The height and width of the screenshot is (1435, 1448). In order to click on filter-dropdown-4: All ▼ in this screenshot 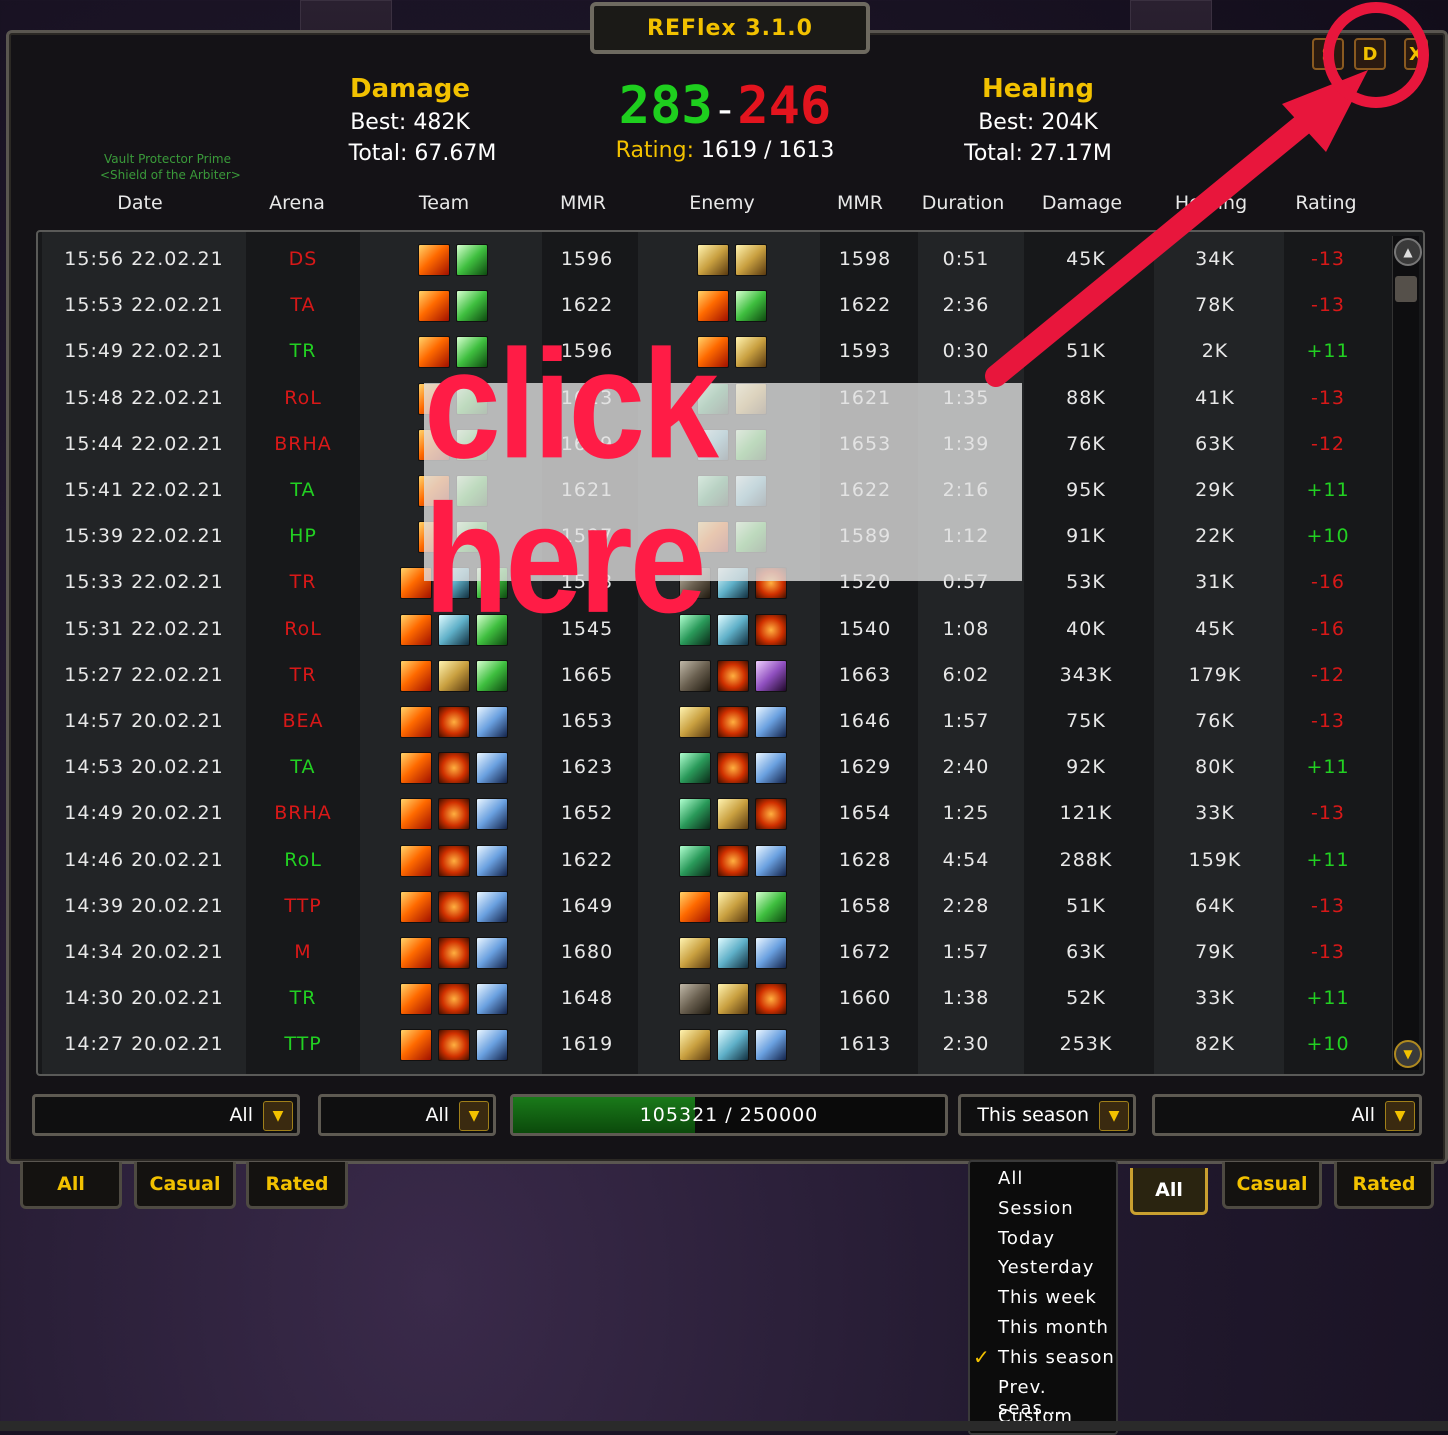, I will do `click(1287, 1115)`.